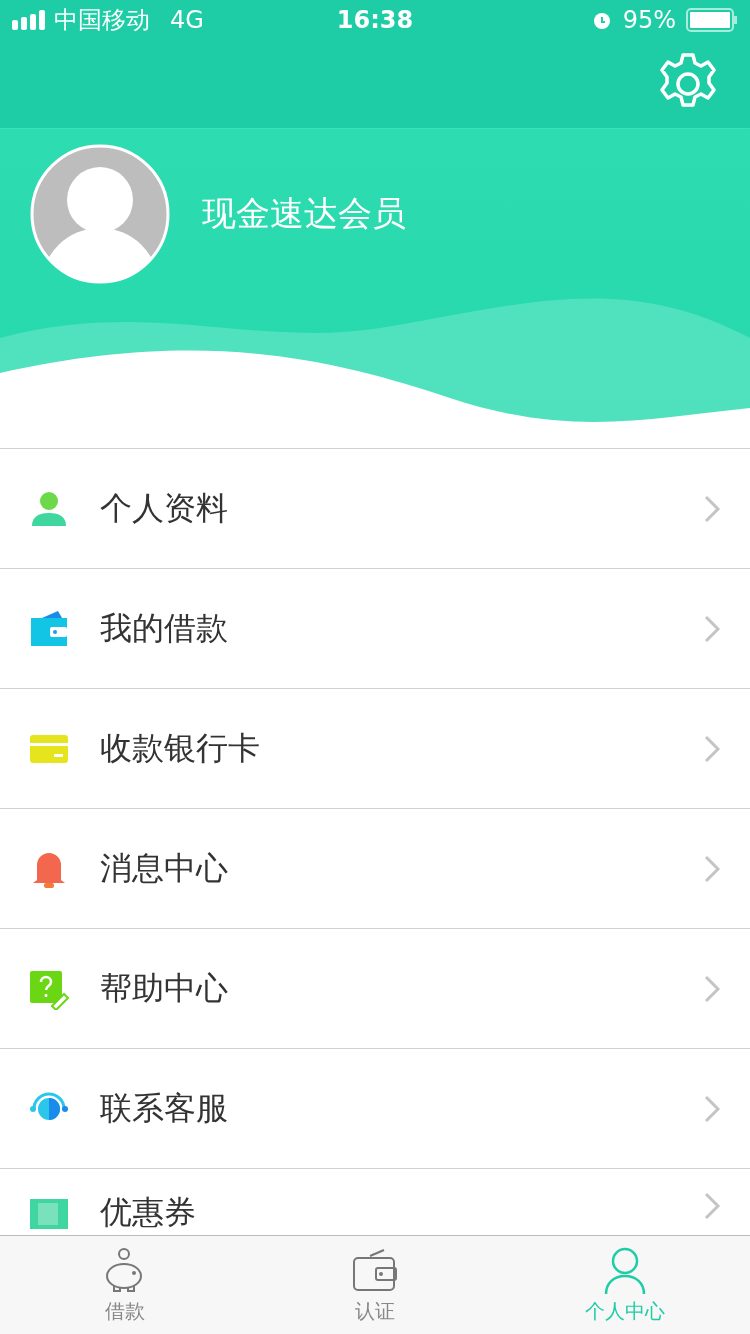 Image resolution: width=750 pixels, height=1334 pixels. Describe the element at coordinates (375, 20) in the screenshot. I see `clock-time: 16:38` at that location.